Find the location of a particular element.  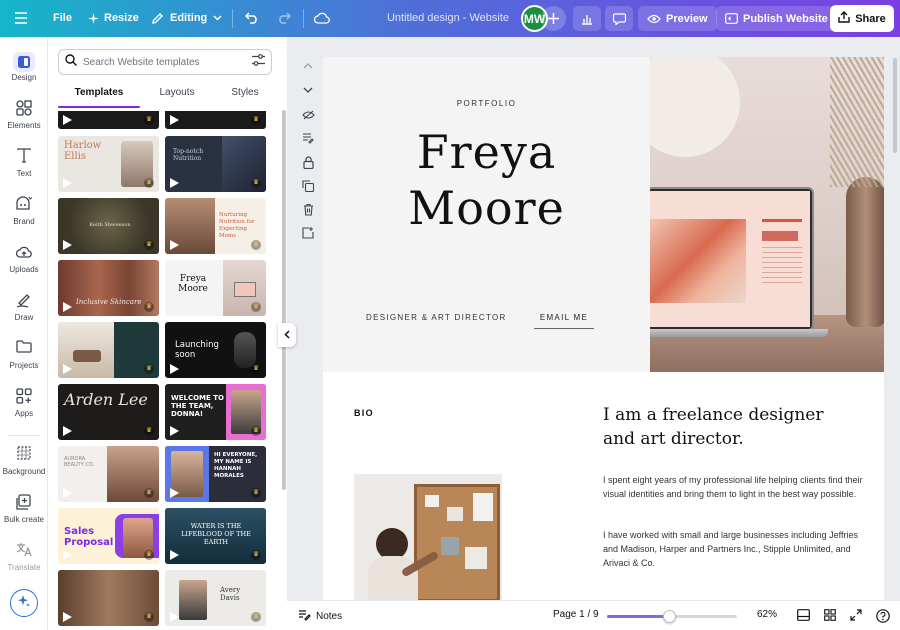

email-me-link: EMAIL ME is located at coordinates (564, 321).